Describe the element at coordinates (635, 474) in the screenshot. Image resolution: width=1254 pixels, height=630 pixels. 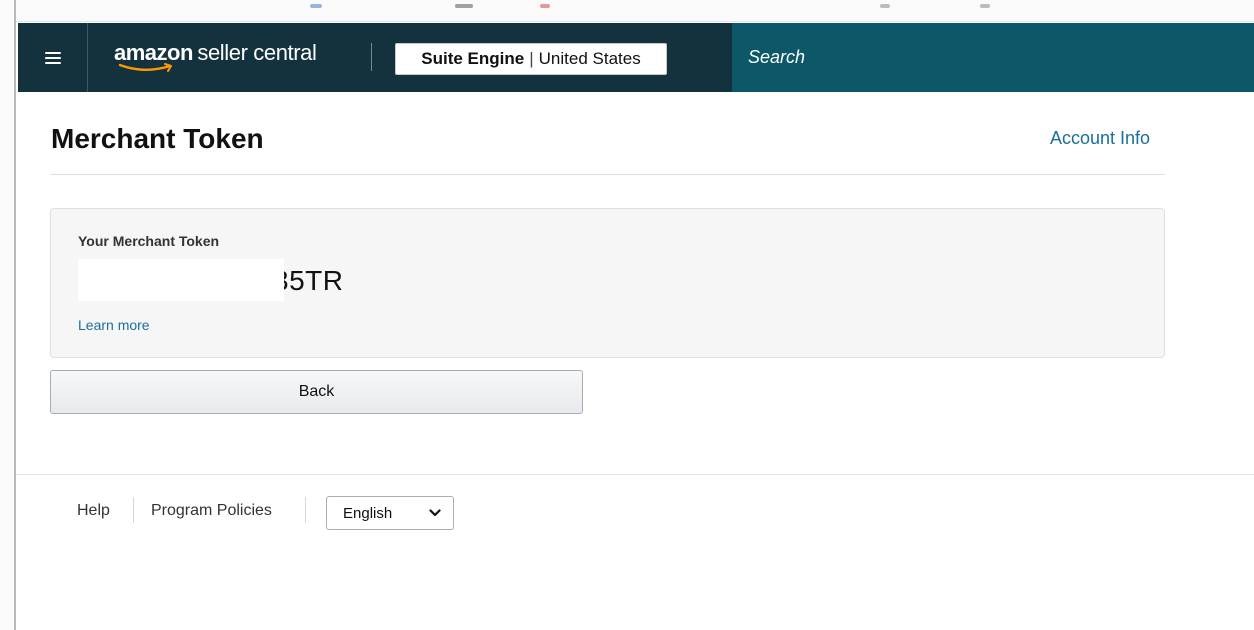
I see `footer-divider` at that location.